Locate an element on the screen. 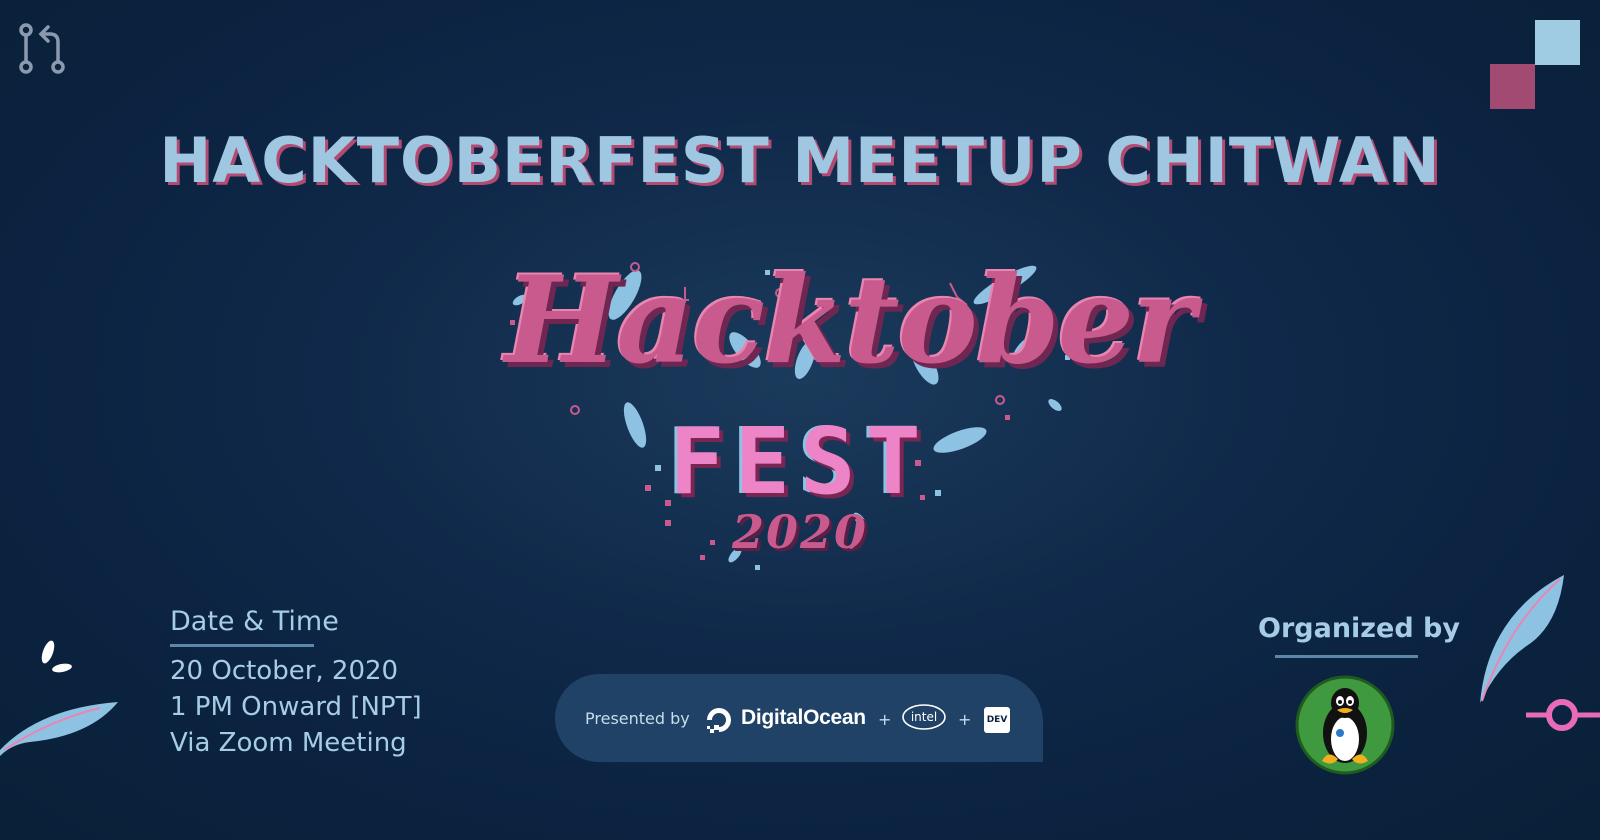 This screenshot has height=840, width=1600. decorative-square-dark is located at coordinates (1512, 86).